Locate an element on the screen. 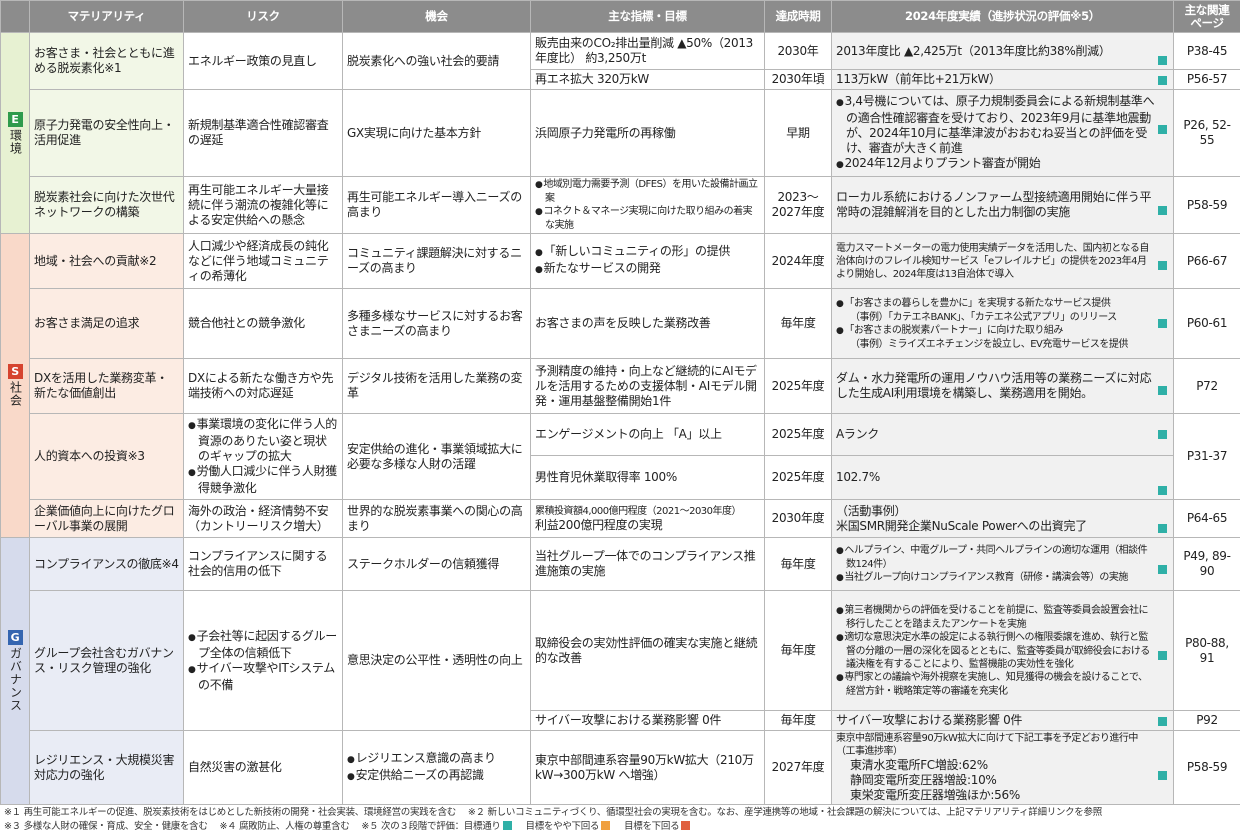  page-cell: P80-88, 91 is located at coordinates (1206, 650).